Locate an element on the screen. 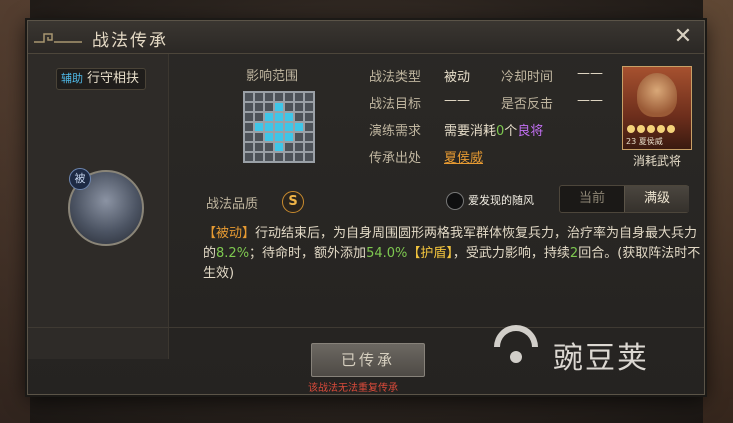 The height and width of the screenshot is (423, 733). drill-unit: 个 is located at coordinates (511, 131).